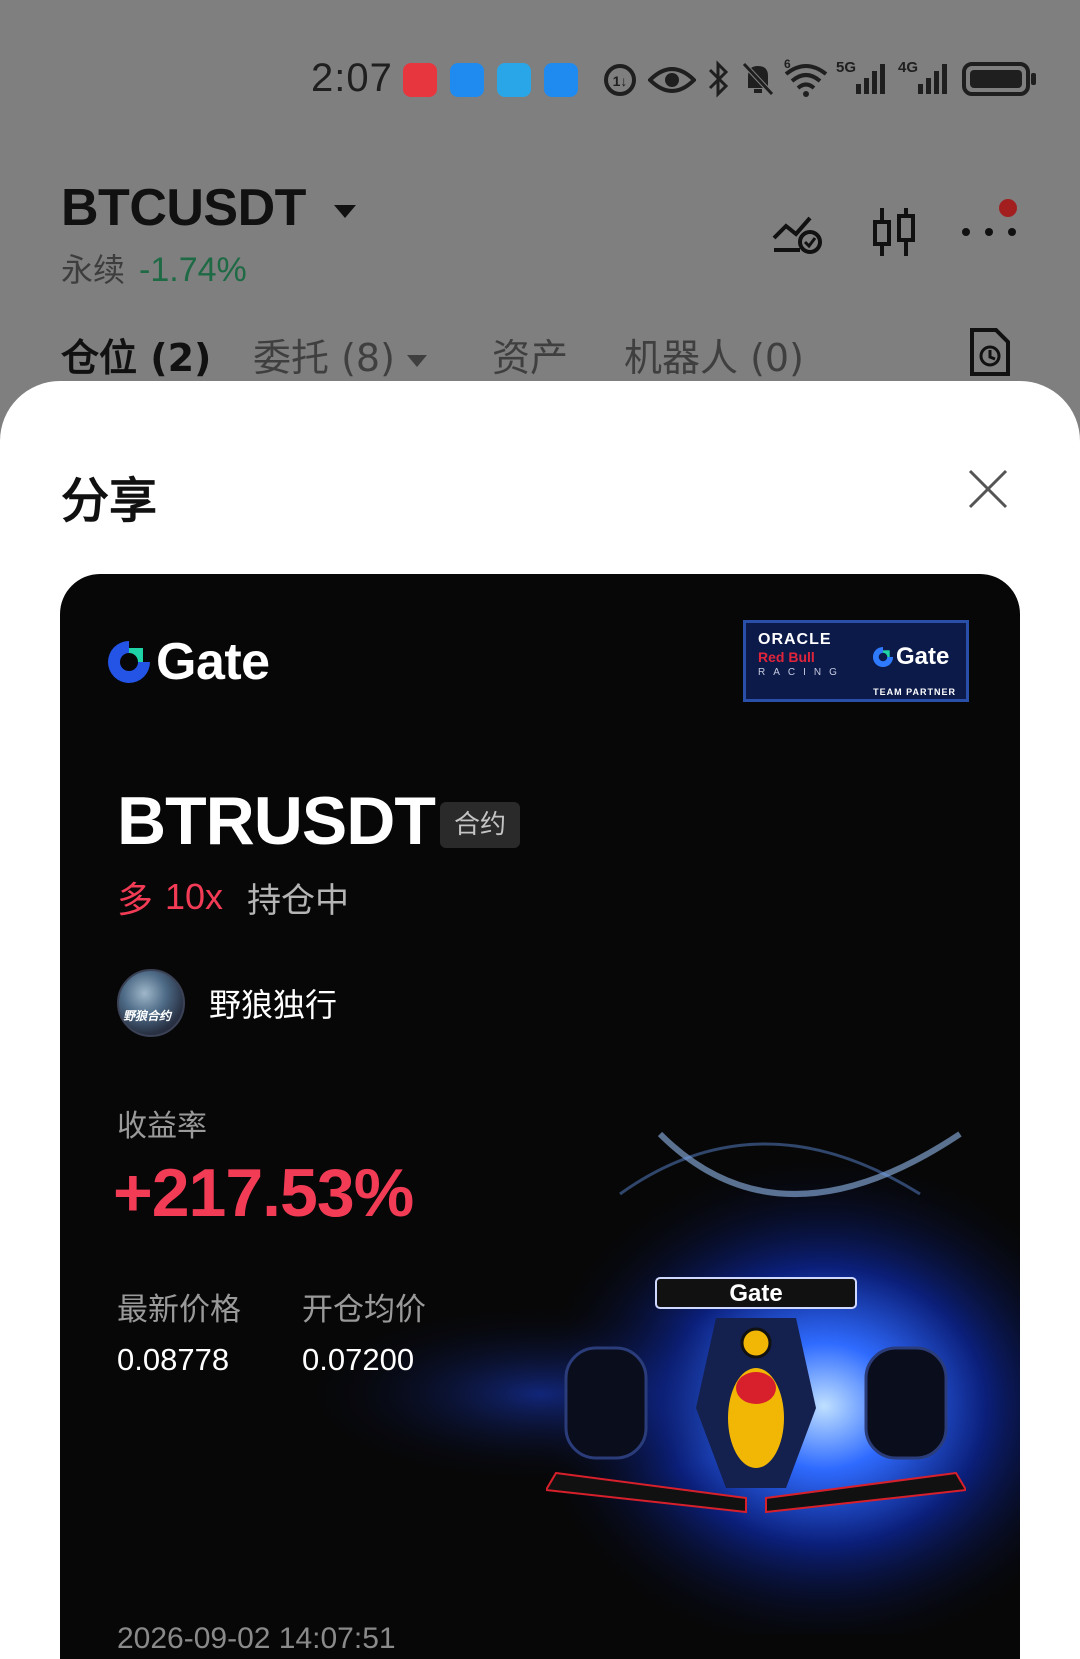 The image size is (1080, 1659). I want to click on pair-selector: BTCUSDT, so click(208, 208).